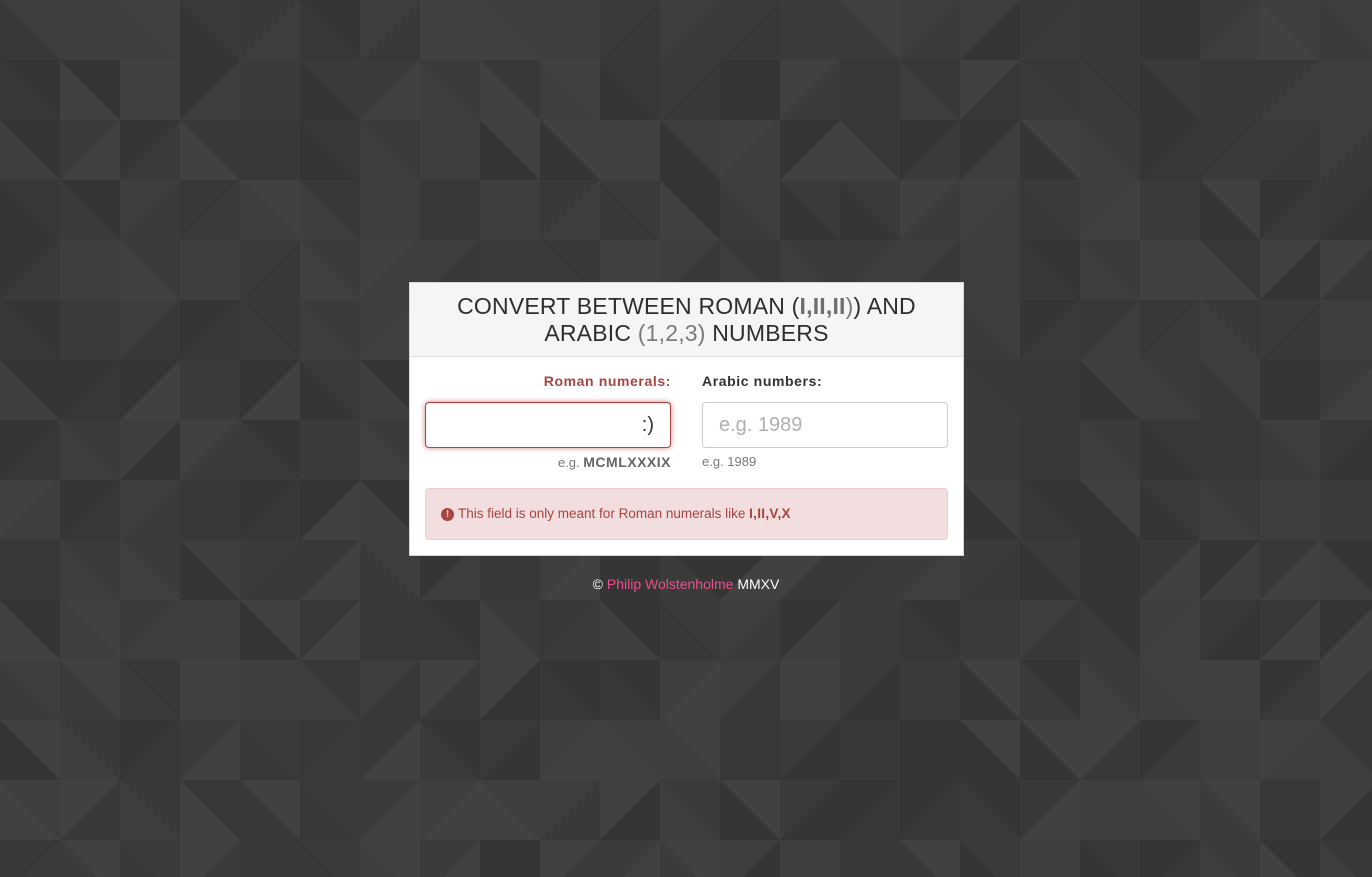  What do you see at coordinates (607, 381) in the screenshot?
I see `roman-label: Roman numerals:` at bounding box center [607, 381].